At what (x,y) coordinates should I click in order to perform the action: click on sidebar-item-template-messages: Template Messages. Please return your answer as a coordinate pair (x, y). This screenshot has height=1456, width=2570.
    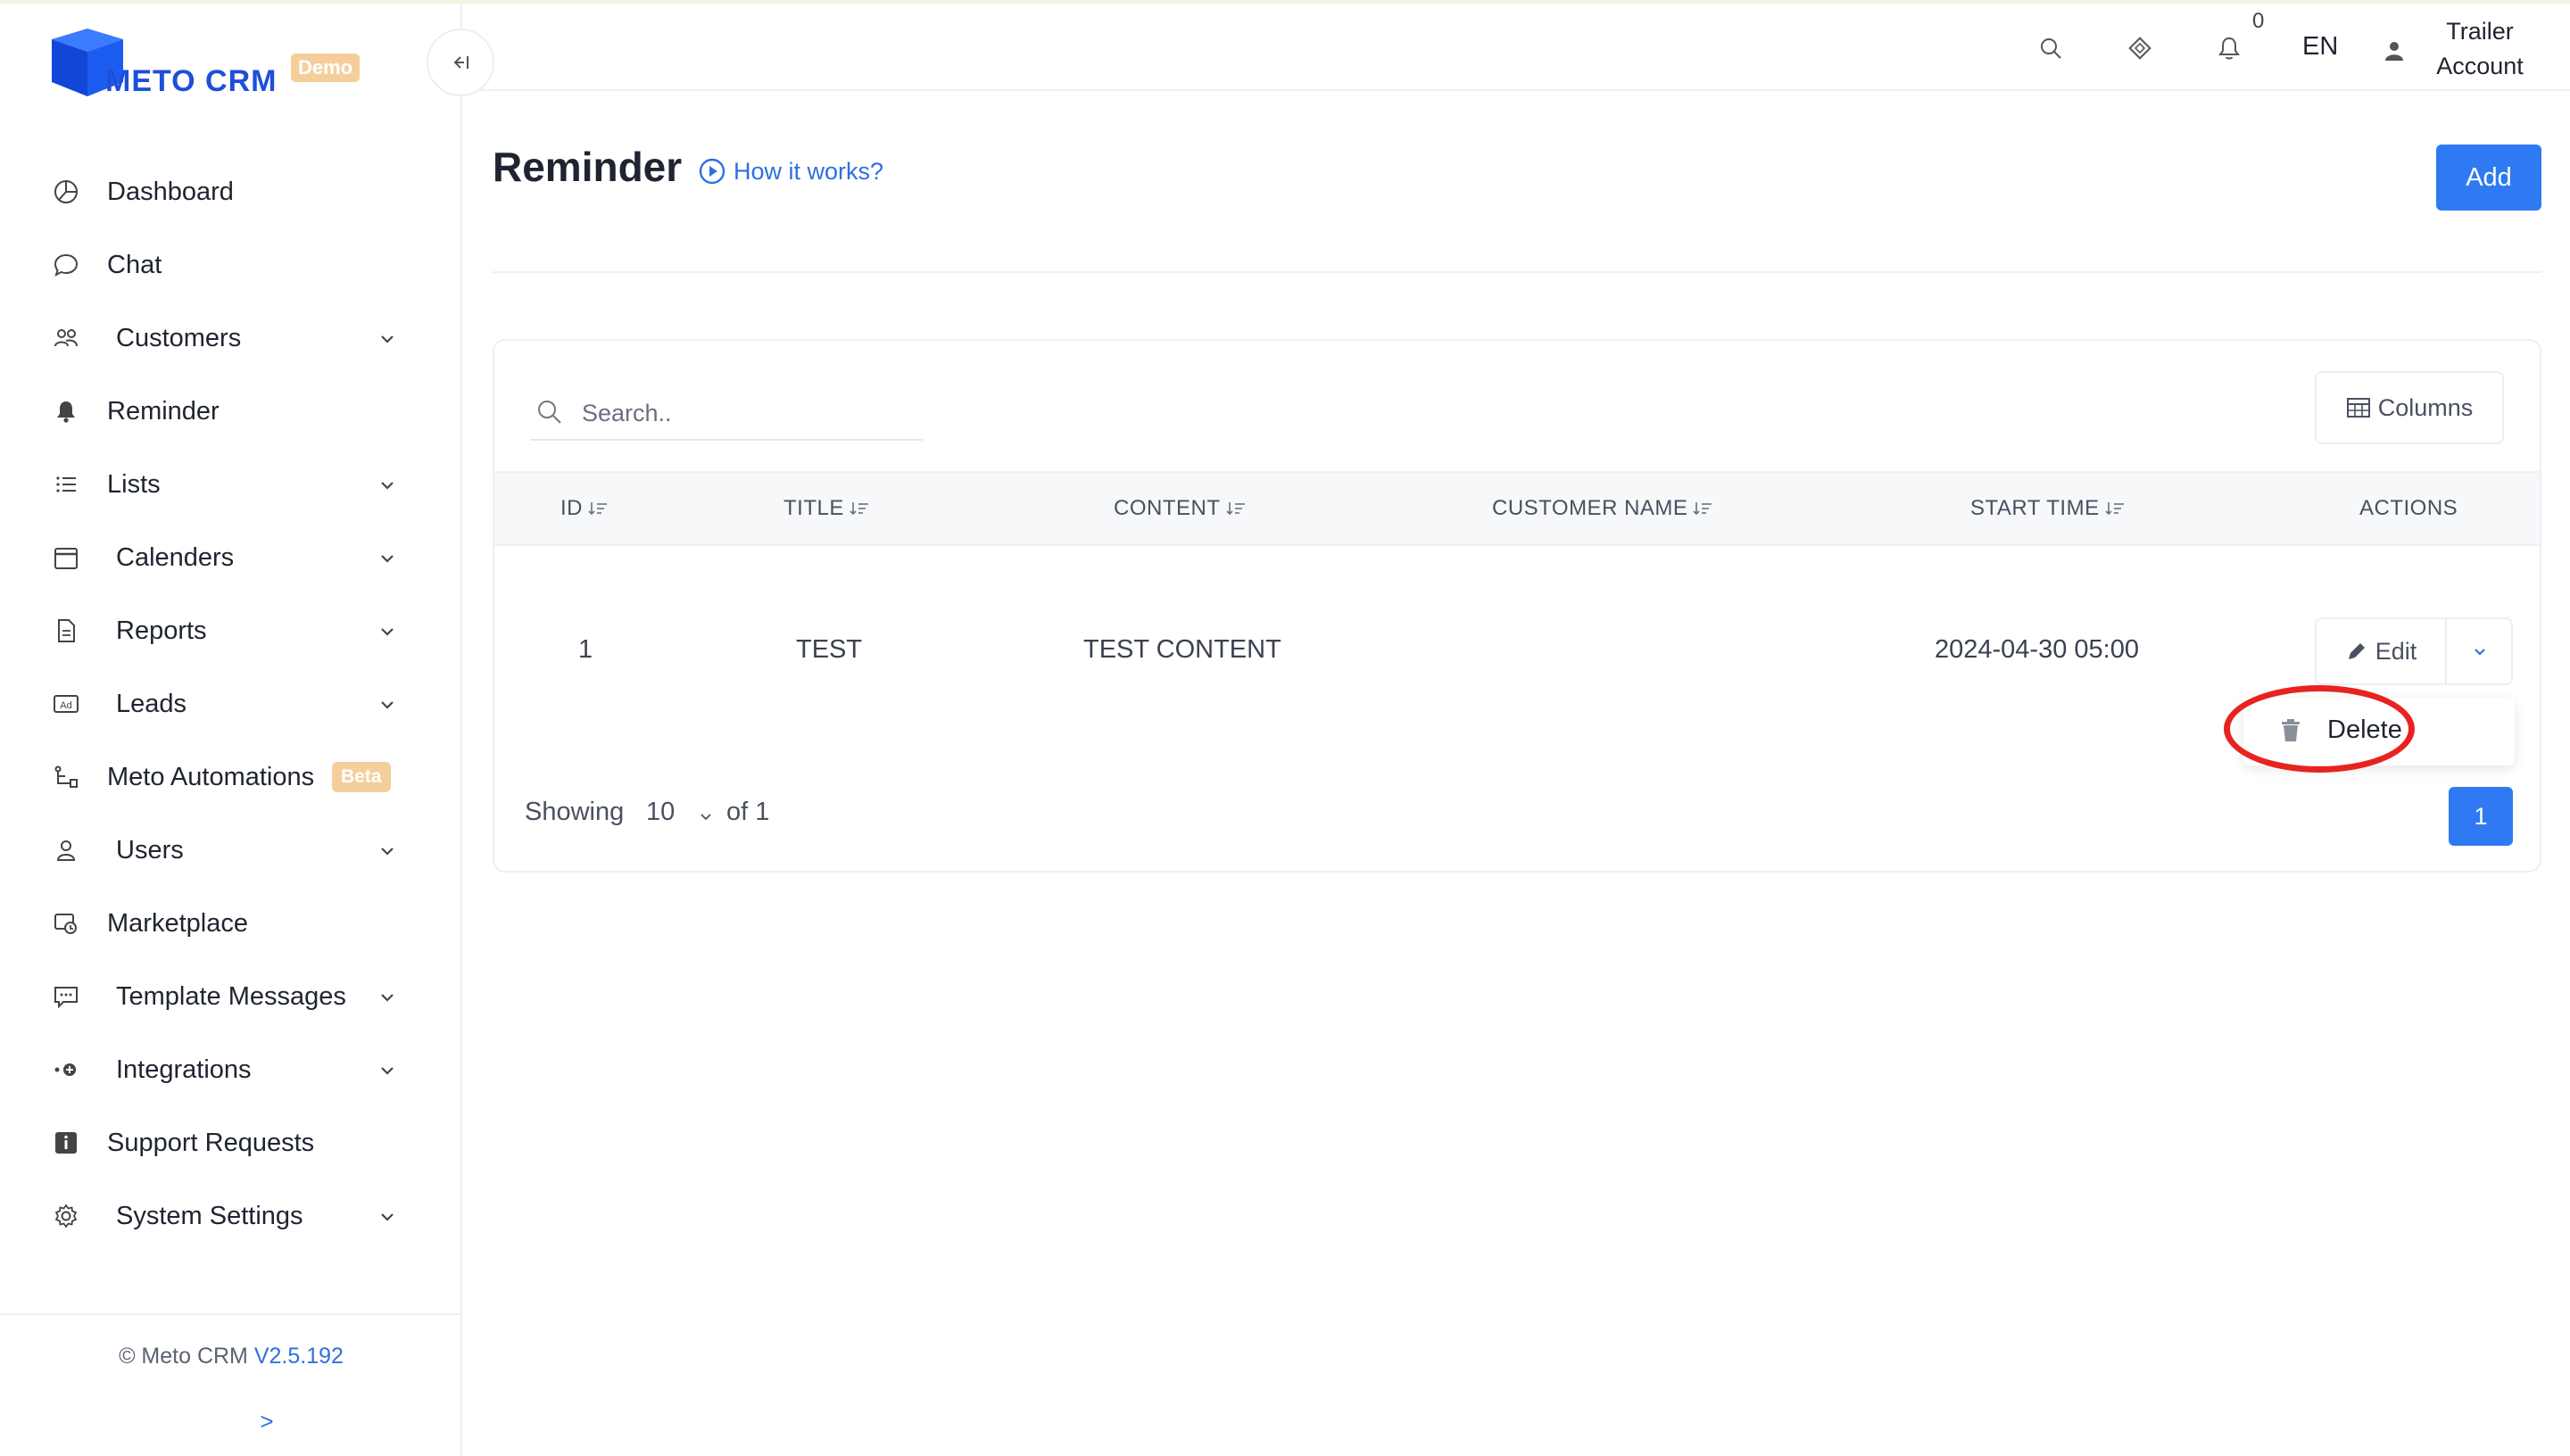
    Looking at the image, I should click on (231, 996).